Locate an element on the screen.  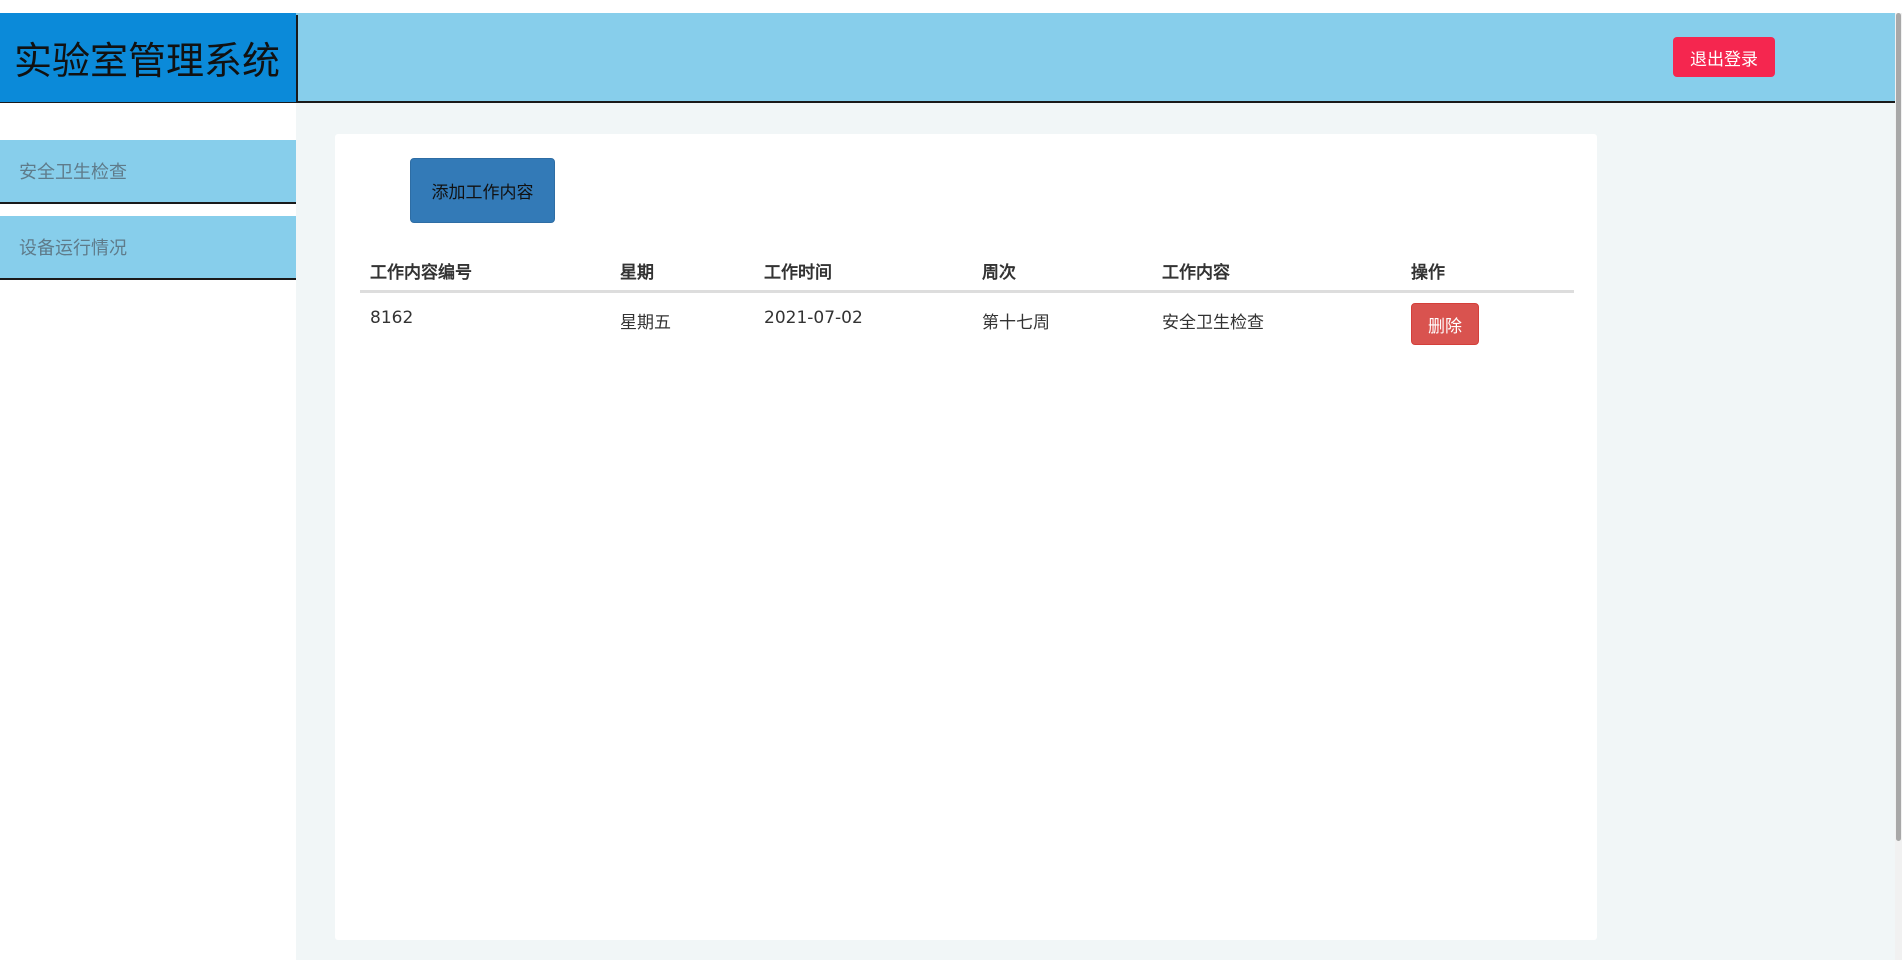
table-header-row: 工作内容编号 星期 工作时间 周次 工作内容 操作 is located at coordinates (967, 271).